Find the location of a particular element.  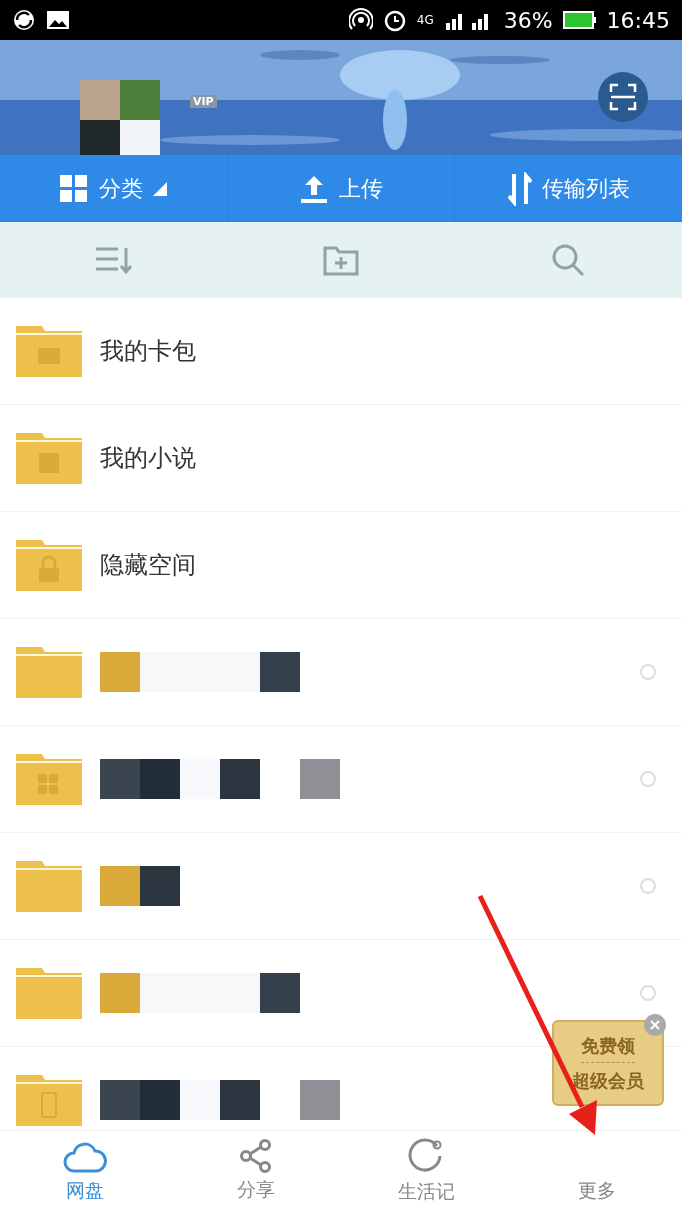

grid-icon is located at coordinates (74, 188).